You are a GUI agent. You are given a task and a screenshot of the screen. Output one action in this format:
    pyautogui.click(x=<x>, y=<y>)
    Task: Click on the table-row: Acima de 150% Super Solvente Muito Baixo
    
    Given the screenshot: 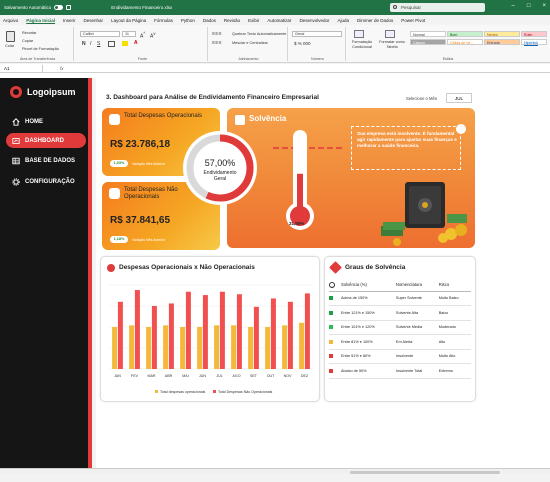 What is the action you would take?
    pyautogui.click(x=400, y=298)
    